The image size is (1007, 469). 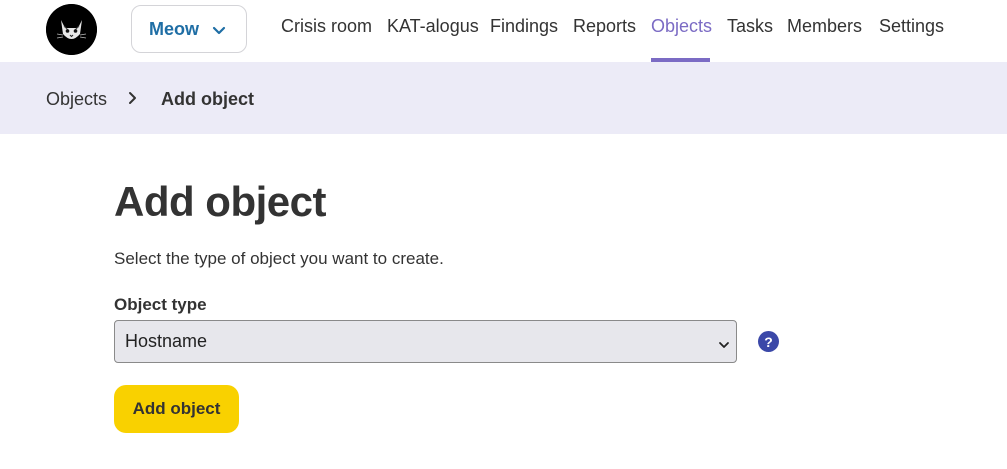 What do you see at coordinates (425, 341) in the screenshot?
I see `object-type-select: Hostname` at bounding box center [425, 341].